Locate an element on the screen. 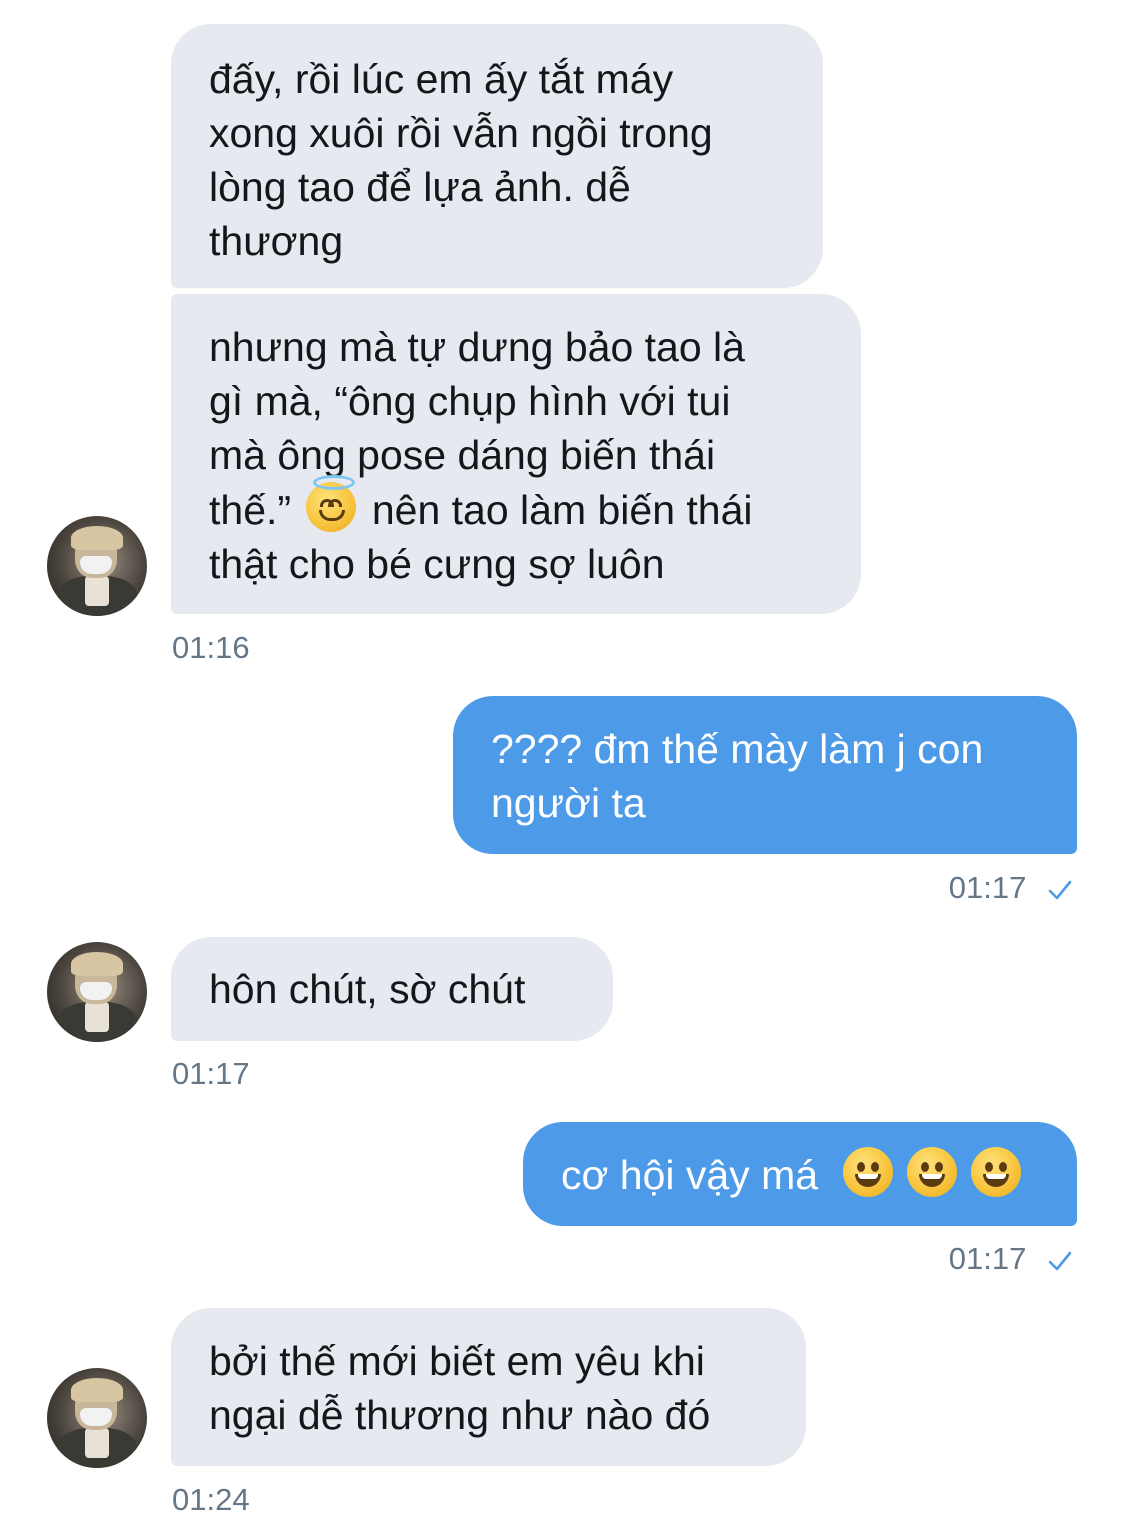  message-line: xong xuôi rồi vẫn ngồi trong is located at coordinates (461, 133).